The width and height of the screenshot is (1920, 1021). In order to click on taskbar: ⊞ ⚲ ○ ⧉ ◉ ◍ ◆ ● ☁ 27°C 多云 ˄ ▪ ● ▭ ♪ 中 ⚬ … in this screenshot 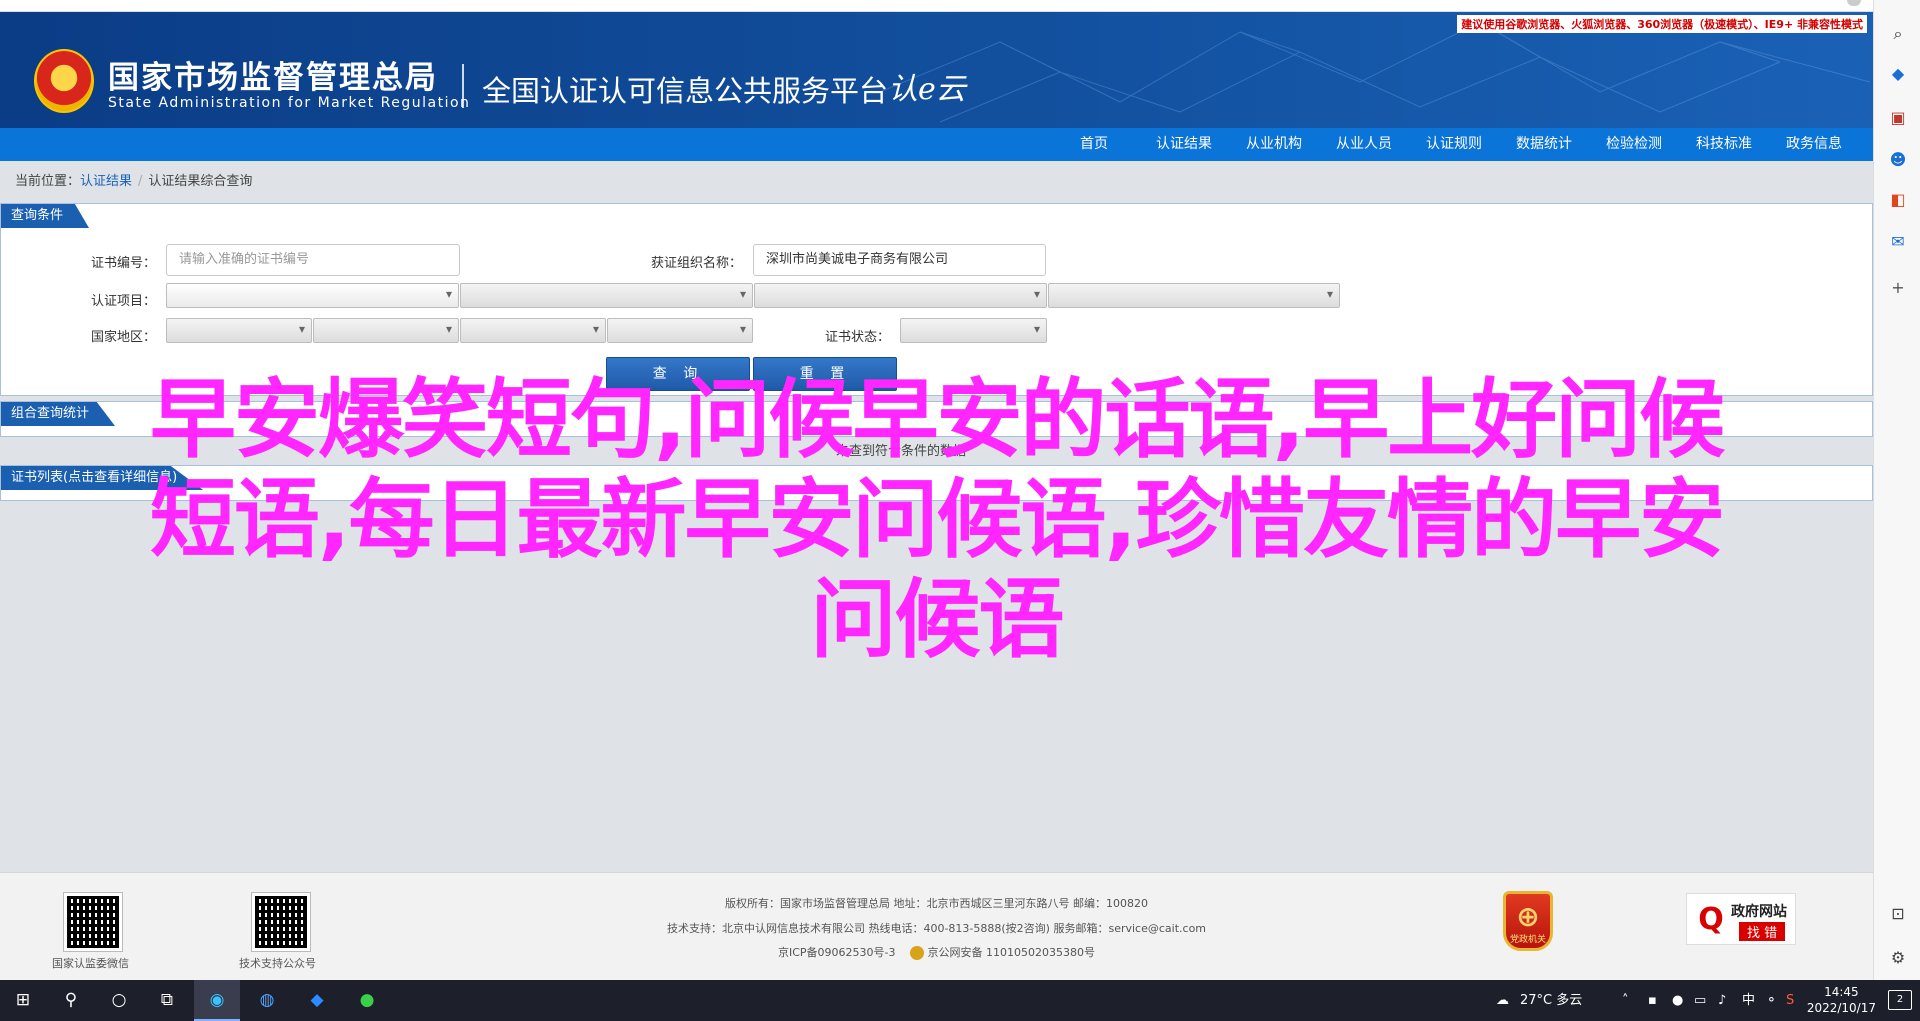, I will do `click(960, 1000)`.